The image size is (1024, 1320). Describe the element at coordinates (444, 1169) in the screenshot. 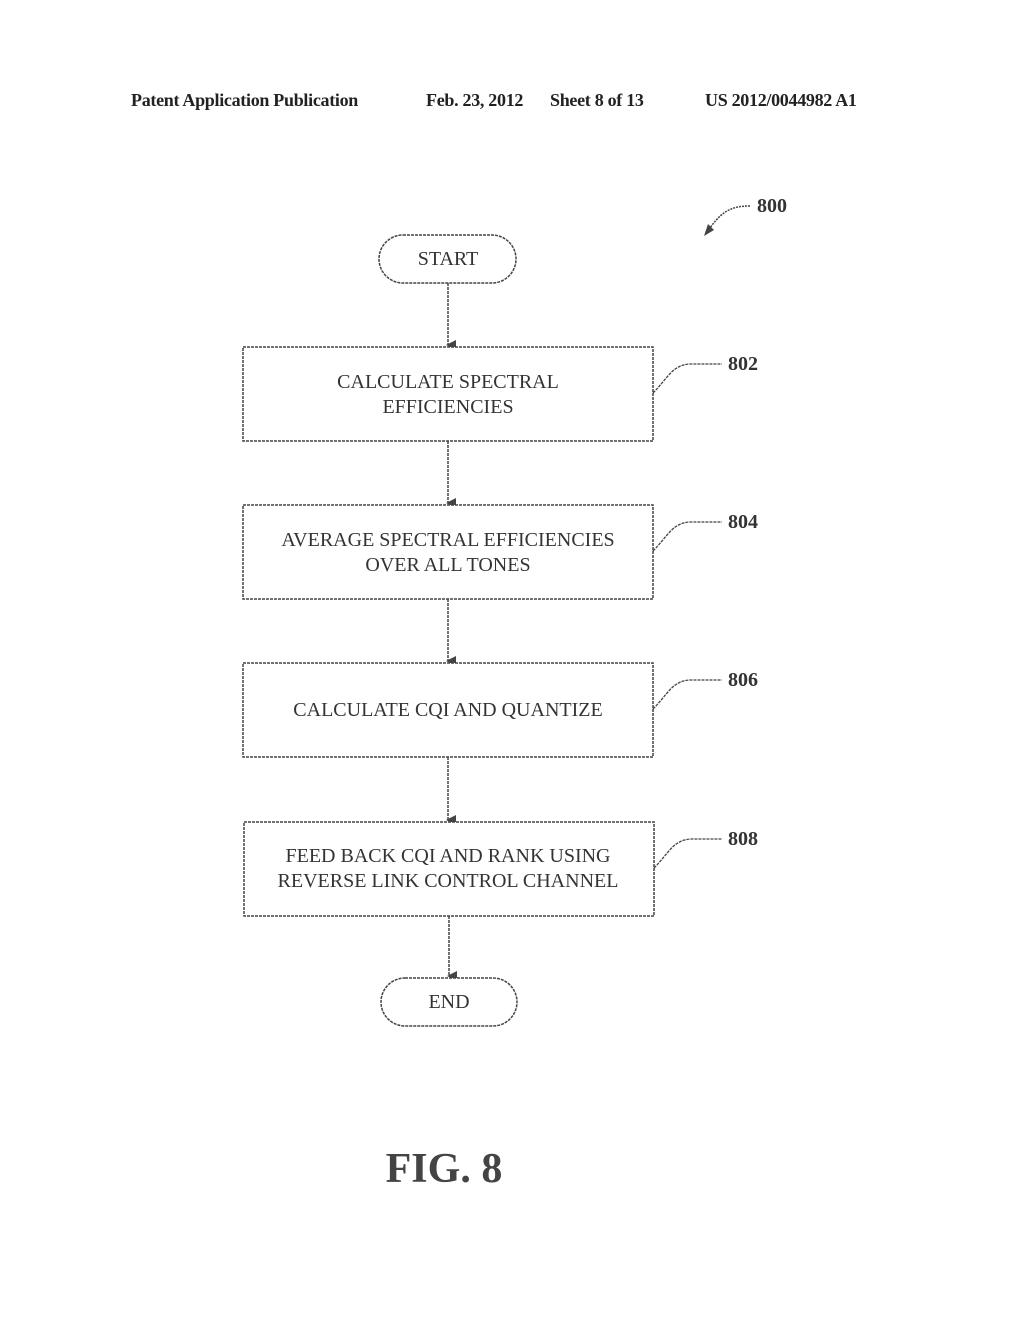

I see `figure-label: FIG. 8` at that location.